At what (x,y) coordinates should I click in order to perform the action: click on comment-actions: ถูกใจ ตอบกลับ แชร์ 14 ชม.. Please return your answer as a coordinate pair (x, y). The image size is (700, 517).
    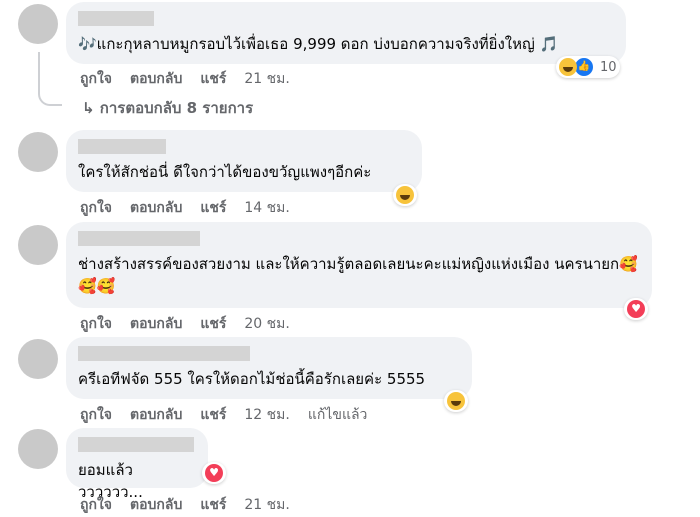
    Looking at the image, I should click on (194, 208).